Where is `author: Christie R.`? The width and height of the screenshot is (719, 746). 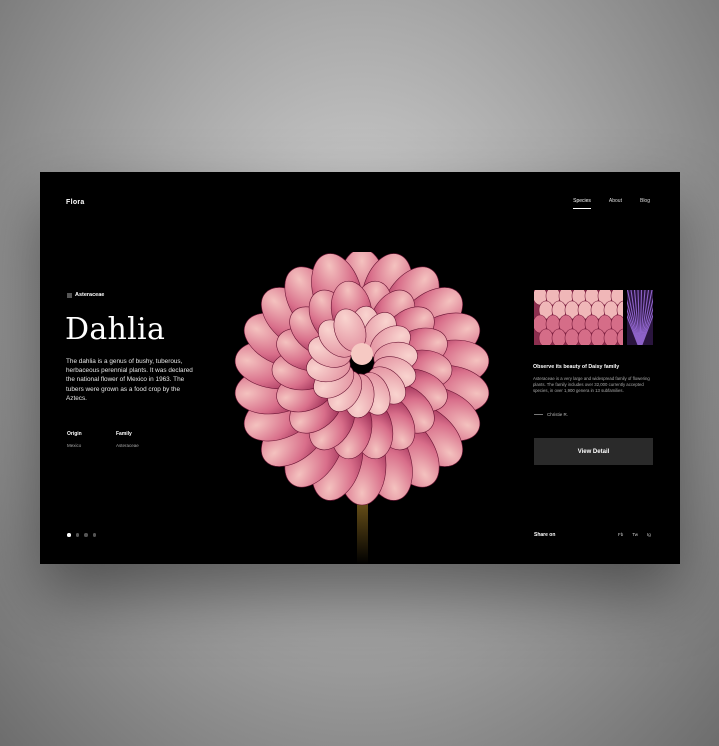
author: Christie R. is located at coordinates (551, 414).